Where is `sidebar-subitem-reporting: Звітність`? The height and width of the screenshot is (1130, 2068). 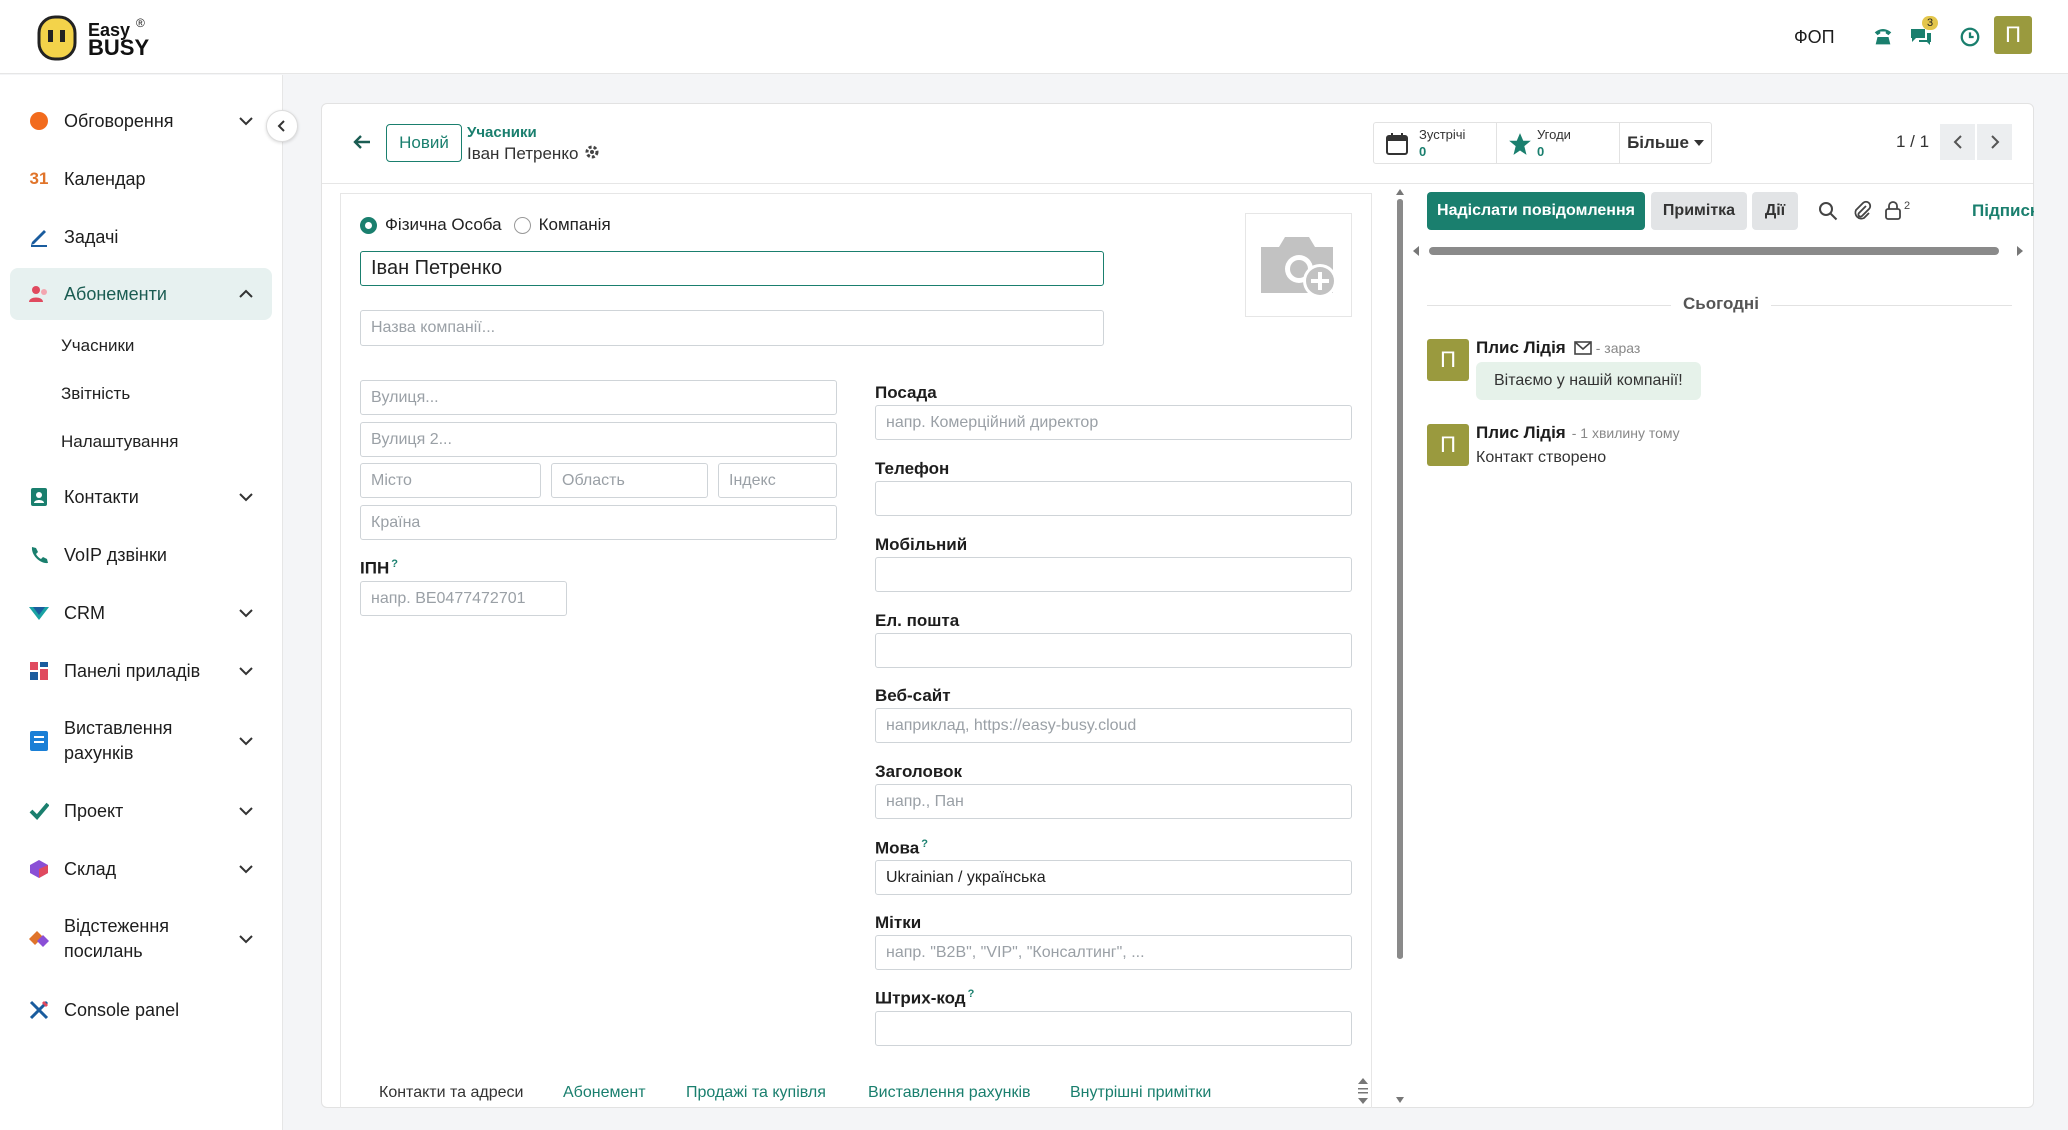 sidebar-subitem-reporting: Звітність is located at coordinates (95, 394).